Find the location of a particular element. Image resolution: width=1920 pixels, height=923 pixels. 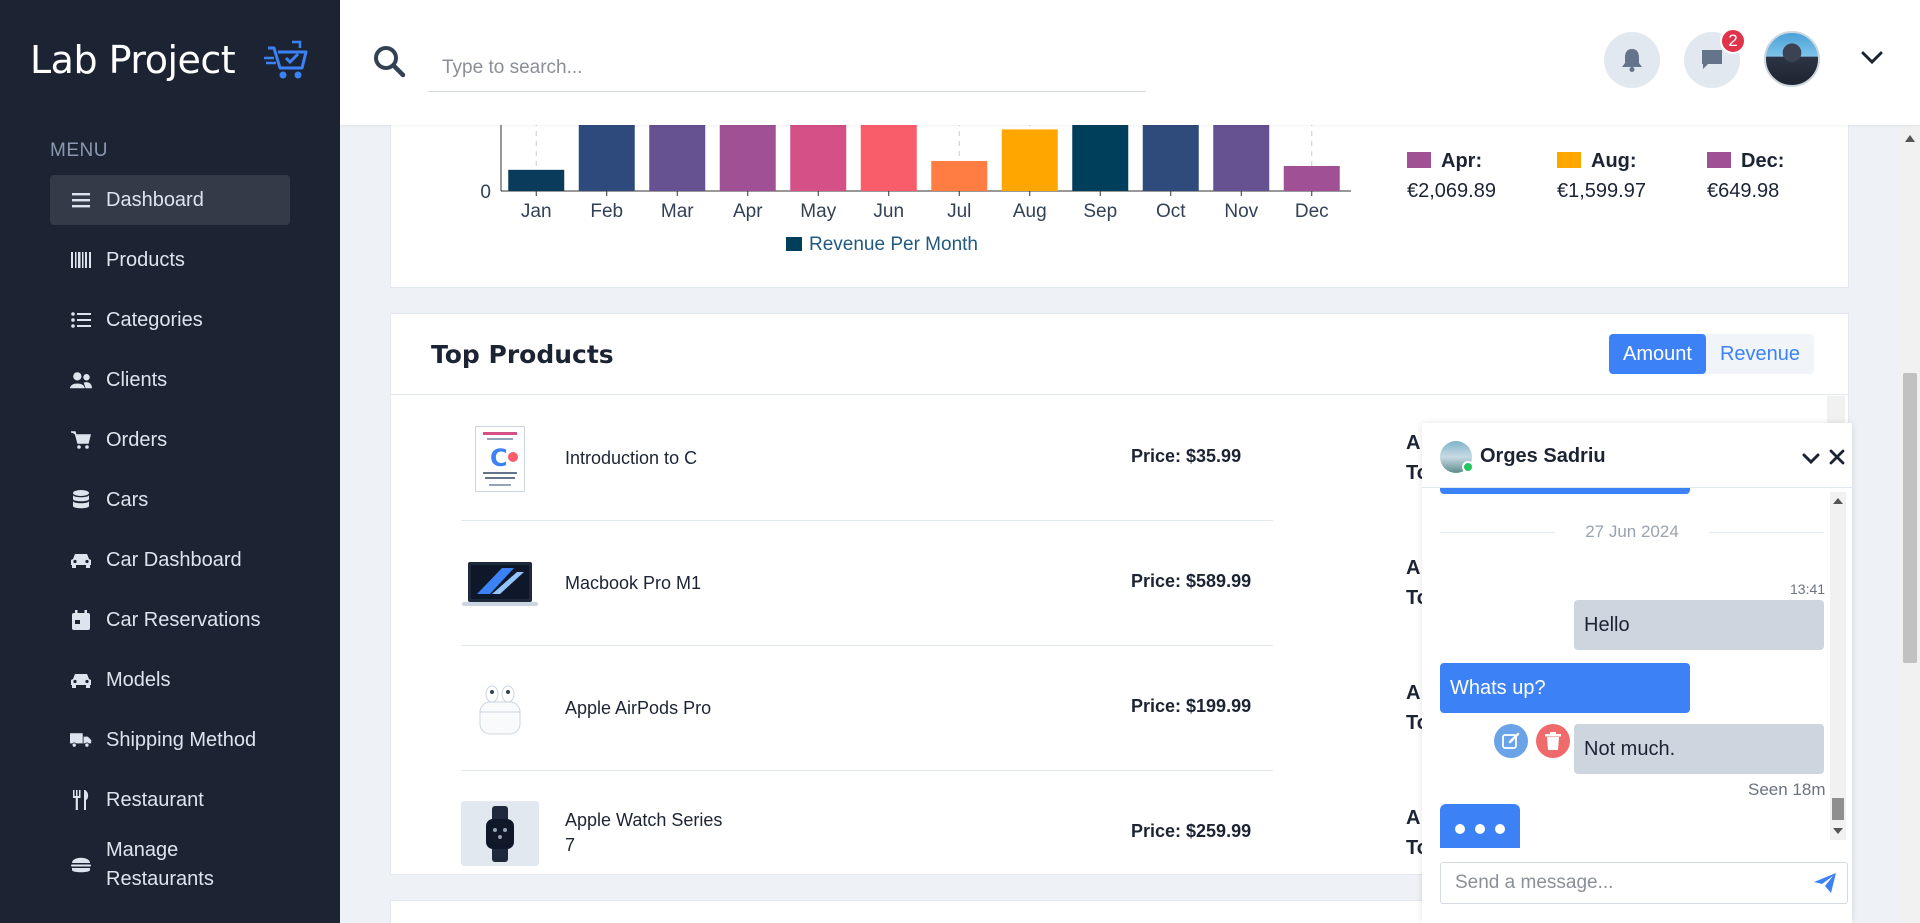

x-tick-label: Jan is located at coordinates (536, 211).